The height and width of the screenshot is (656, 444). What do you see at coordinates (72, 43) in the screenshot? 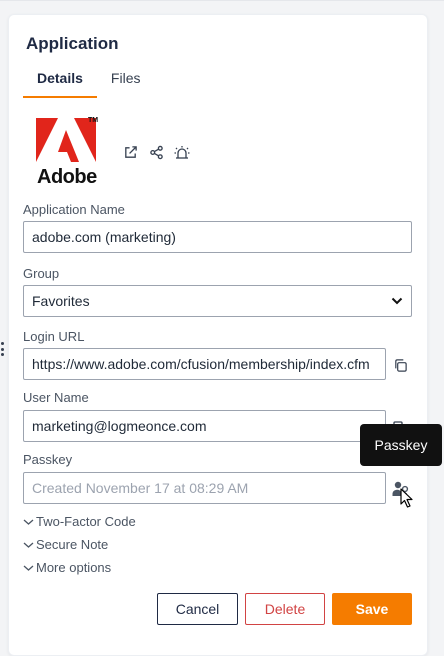
I see `panel-title: Application` at bounding box center [72, 43].